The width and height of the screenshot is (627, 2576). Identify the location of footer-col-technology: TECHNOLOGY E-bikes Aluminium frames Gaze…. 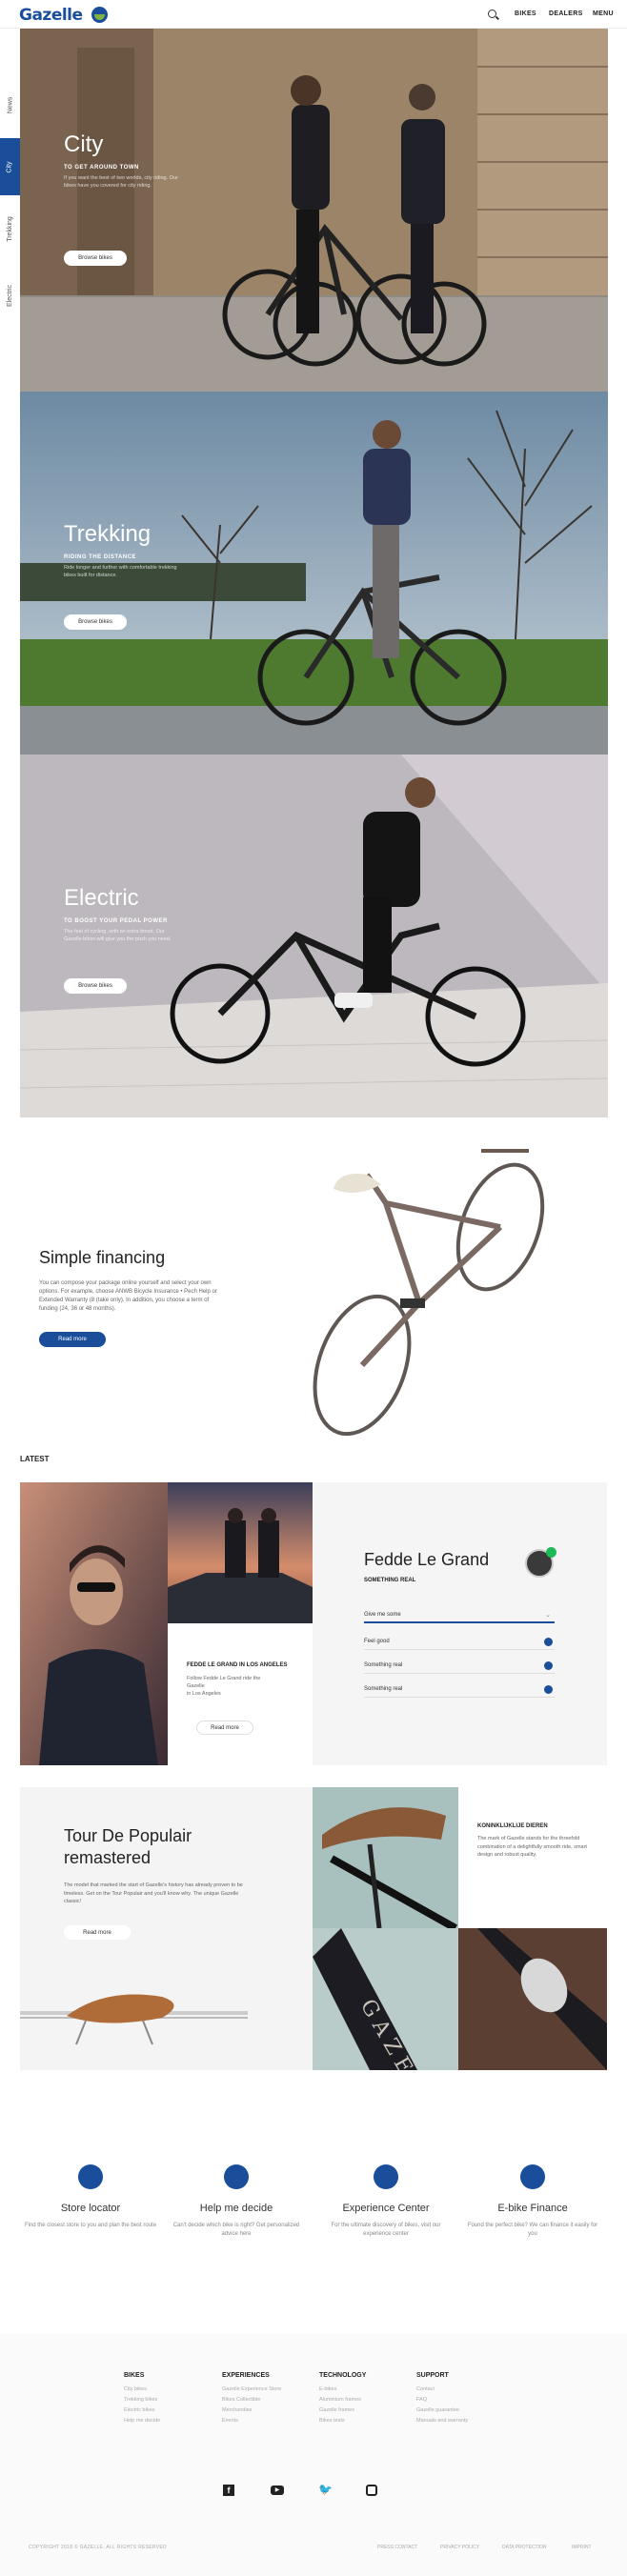
(343, 2398).